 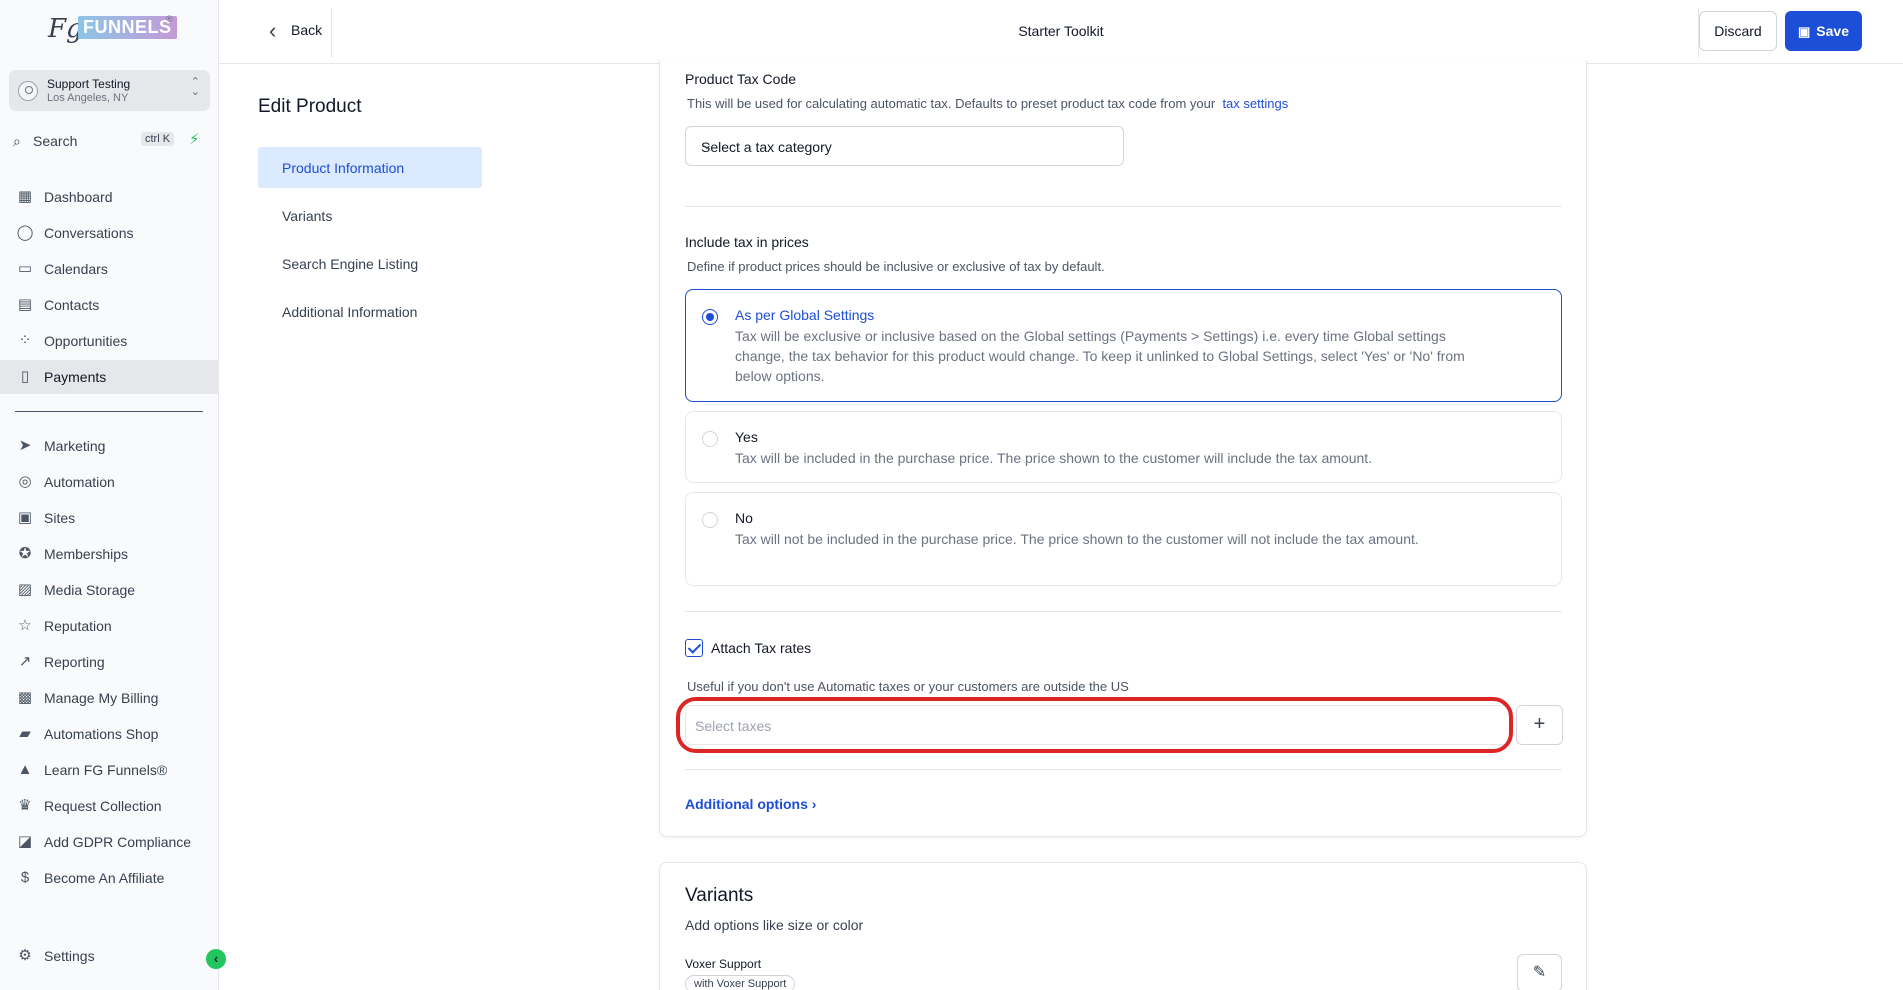 I want to click on automation-icon: ◎, so click(x=25, y=481).